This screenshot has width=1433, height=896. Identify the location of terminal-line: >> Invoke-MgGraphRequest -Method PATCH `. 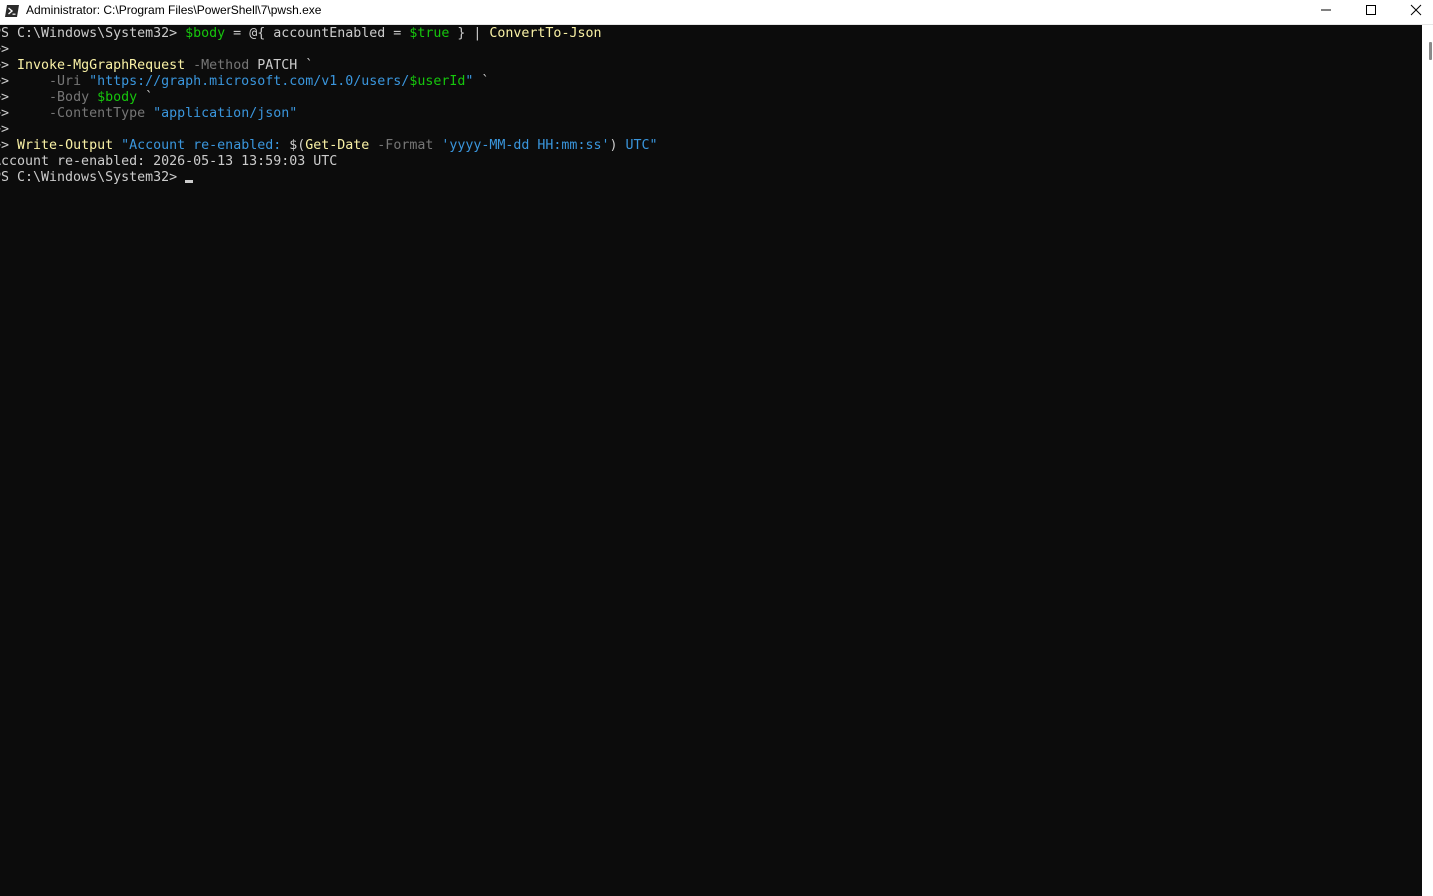
(156, 66).